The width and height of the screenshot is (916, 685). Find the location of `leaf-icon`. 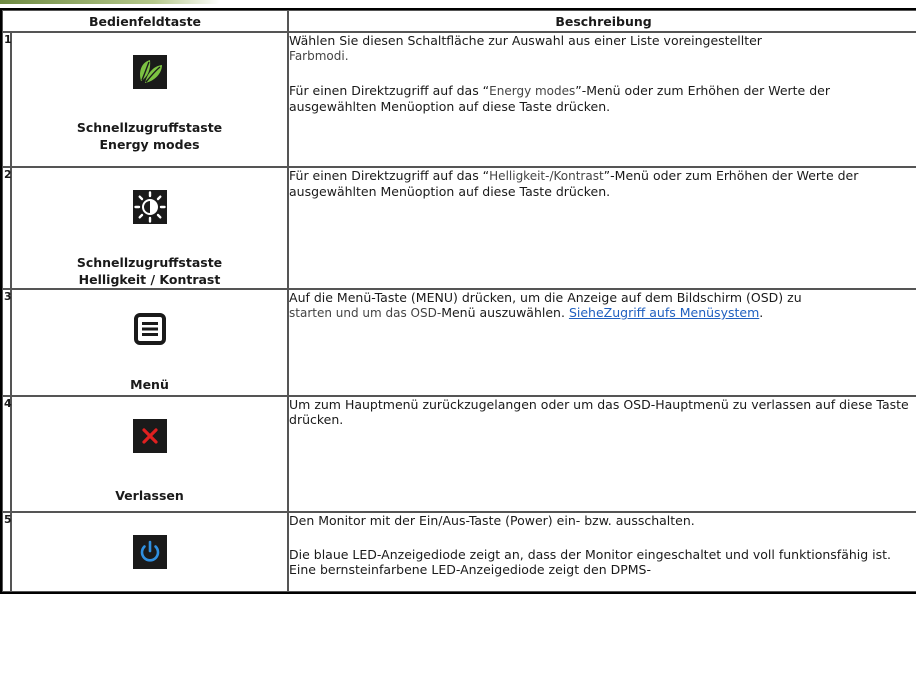

leaf-icon is located at coordinates (149, 72).